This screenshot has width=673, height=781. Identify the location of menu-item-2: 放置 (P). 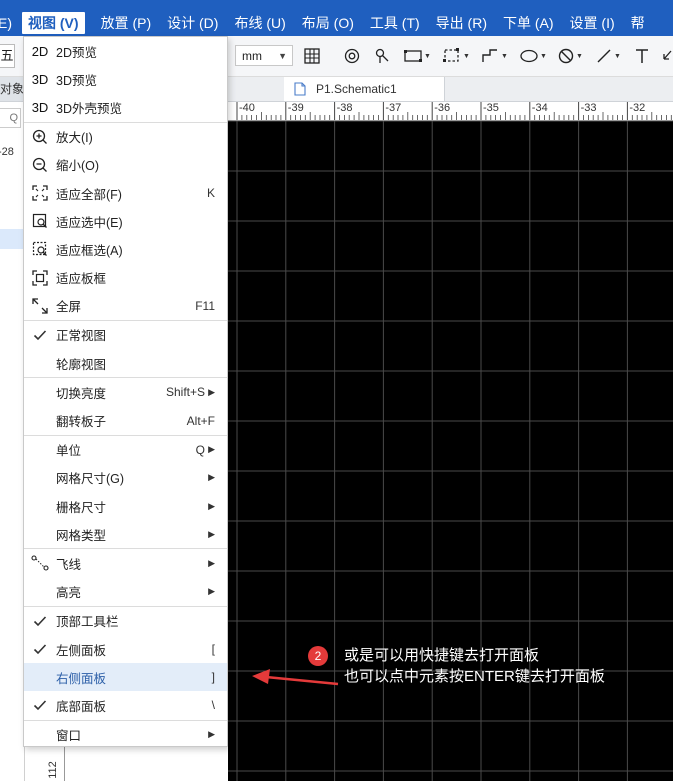
(126, 18).